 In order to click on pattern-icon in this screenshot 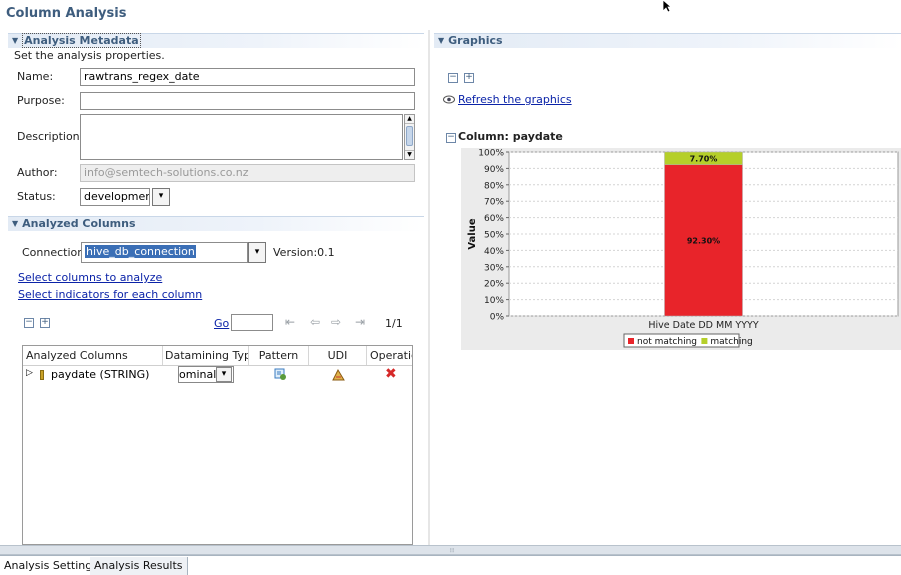, I will do `click(280, 376)`.